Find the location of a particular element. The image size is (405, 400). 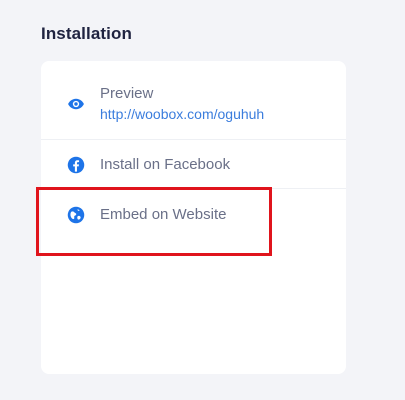

embed-website-option: Embed on Website is located at coordinates (193, 213).